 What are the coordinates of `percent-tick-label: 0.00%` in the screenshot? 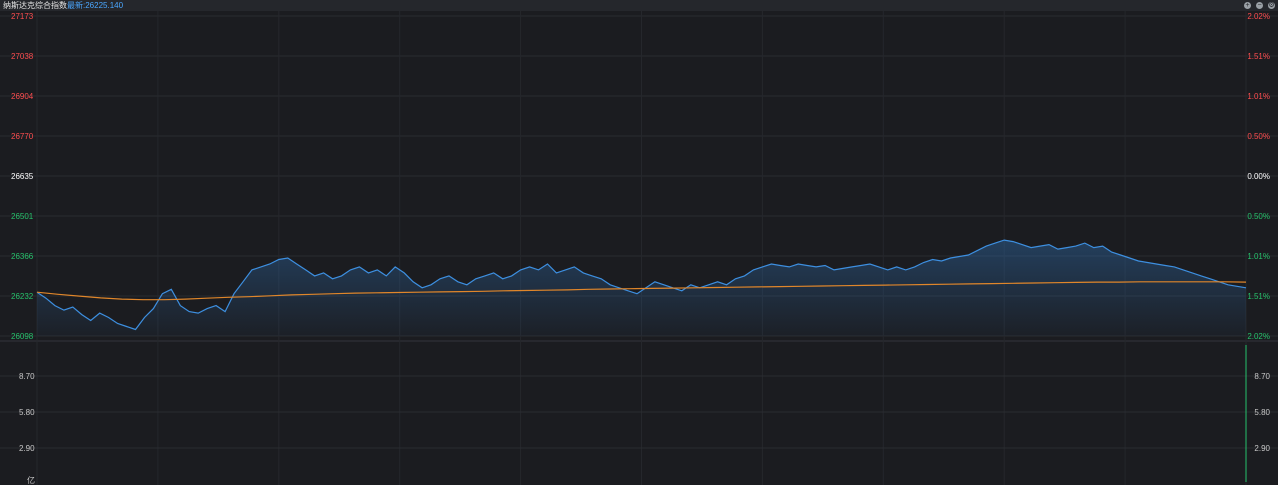 It's located at (1258, 176).